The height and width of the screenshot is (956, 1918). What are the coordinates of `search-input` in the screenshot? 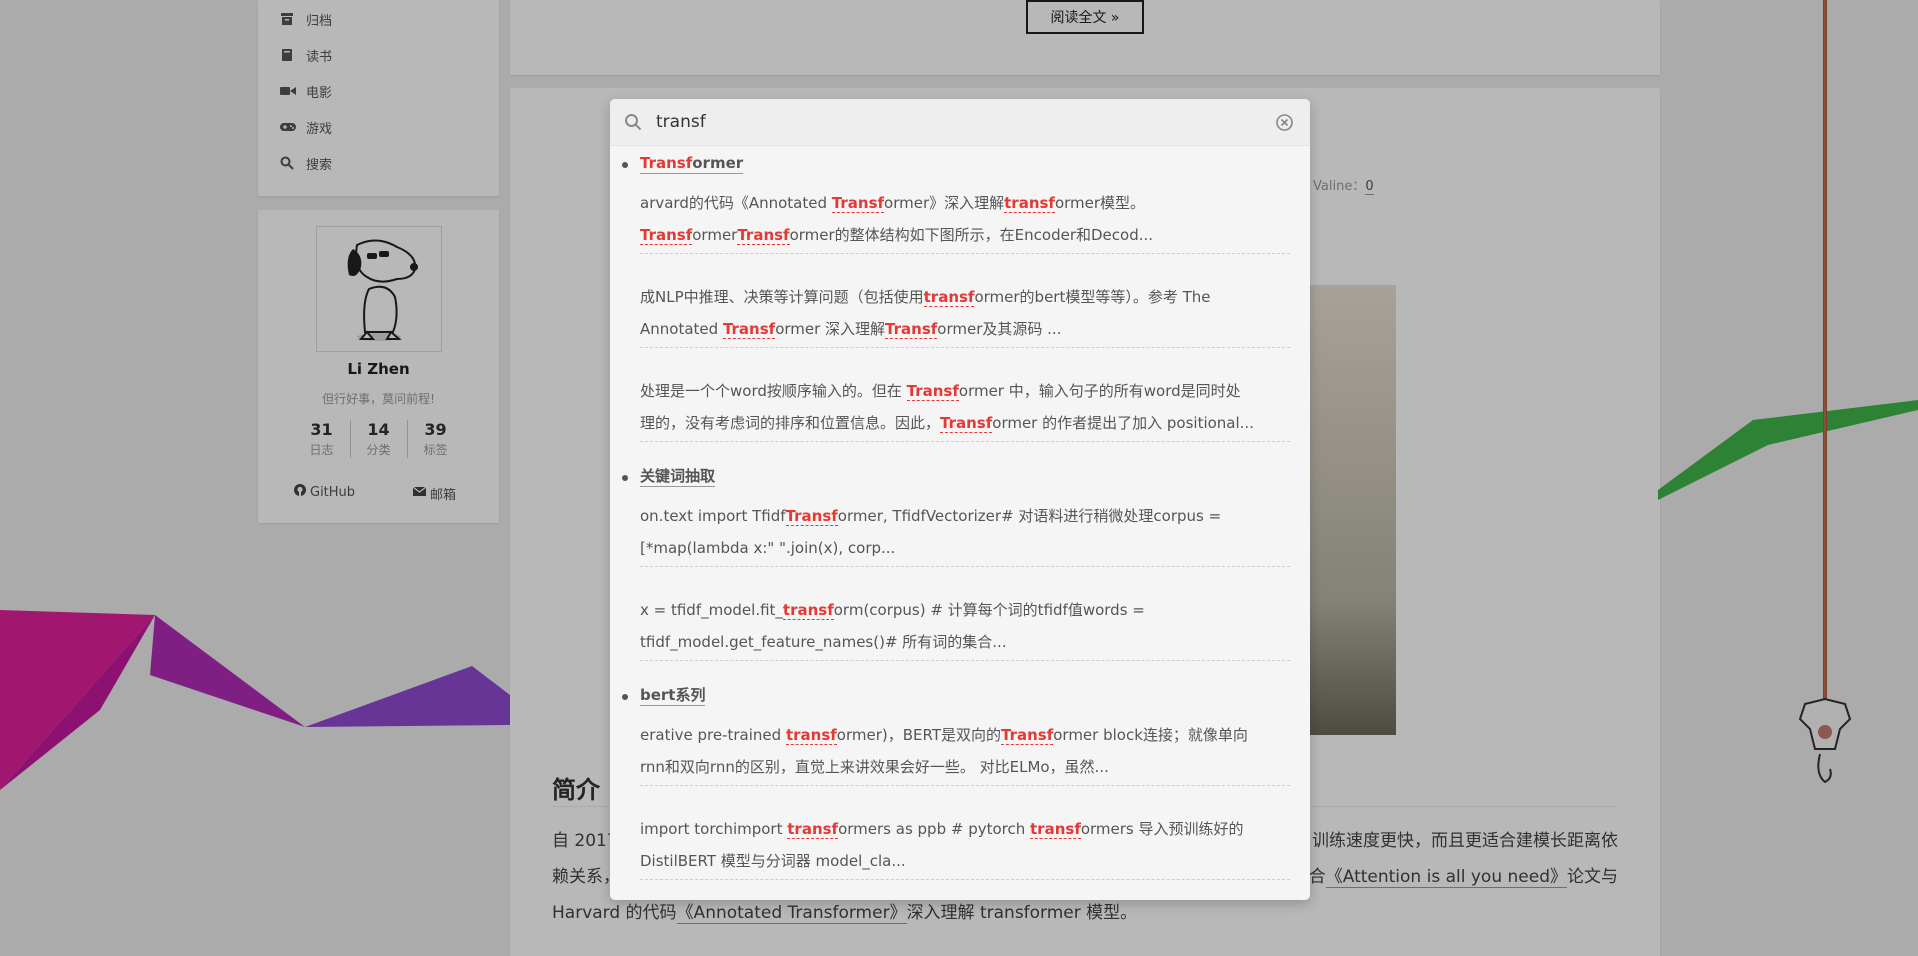 It's located at (951, 122).